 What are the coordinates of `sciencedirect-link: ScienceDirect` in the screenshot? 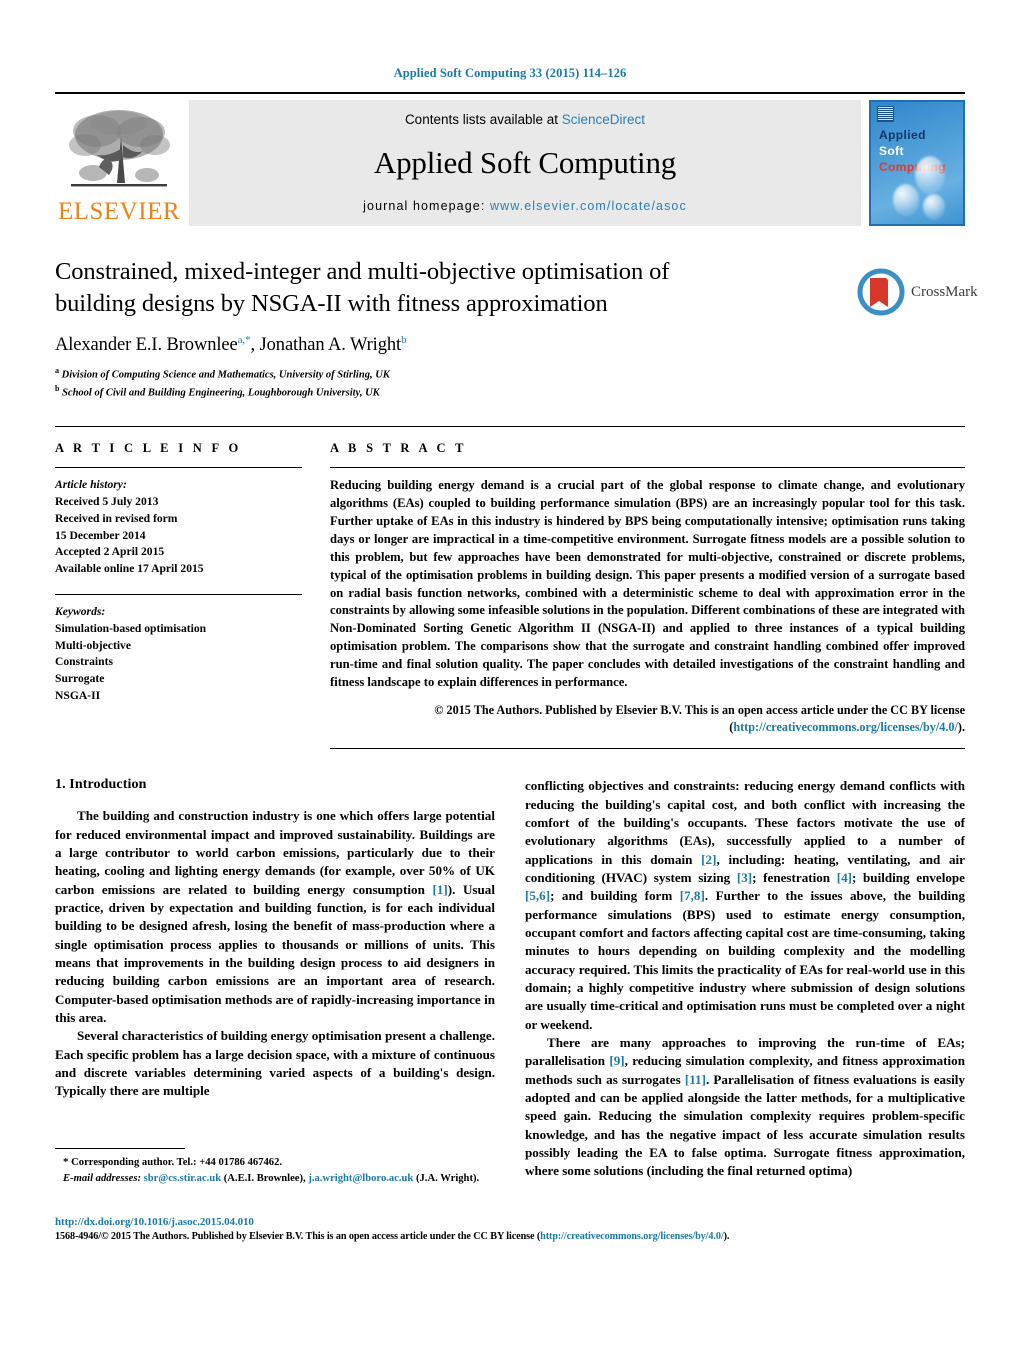 It's located at (603, 119).